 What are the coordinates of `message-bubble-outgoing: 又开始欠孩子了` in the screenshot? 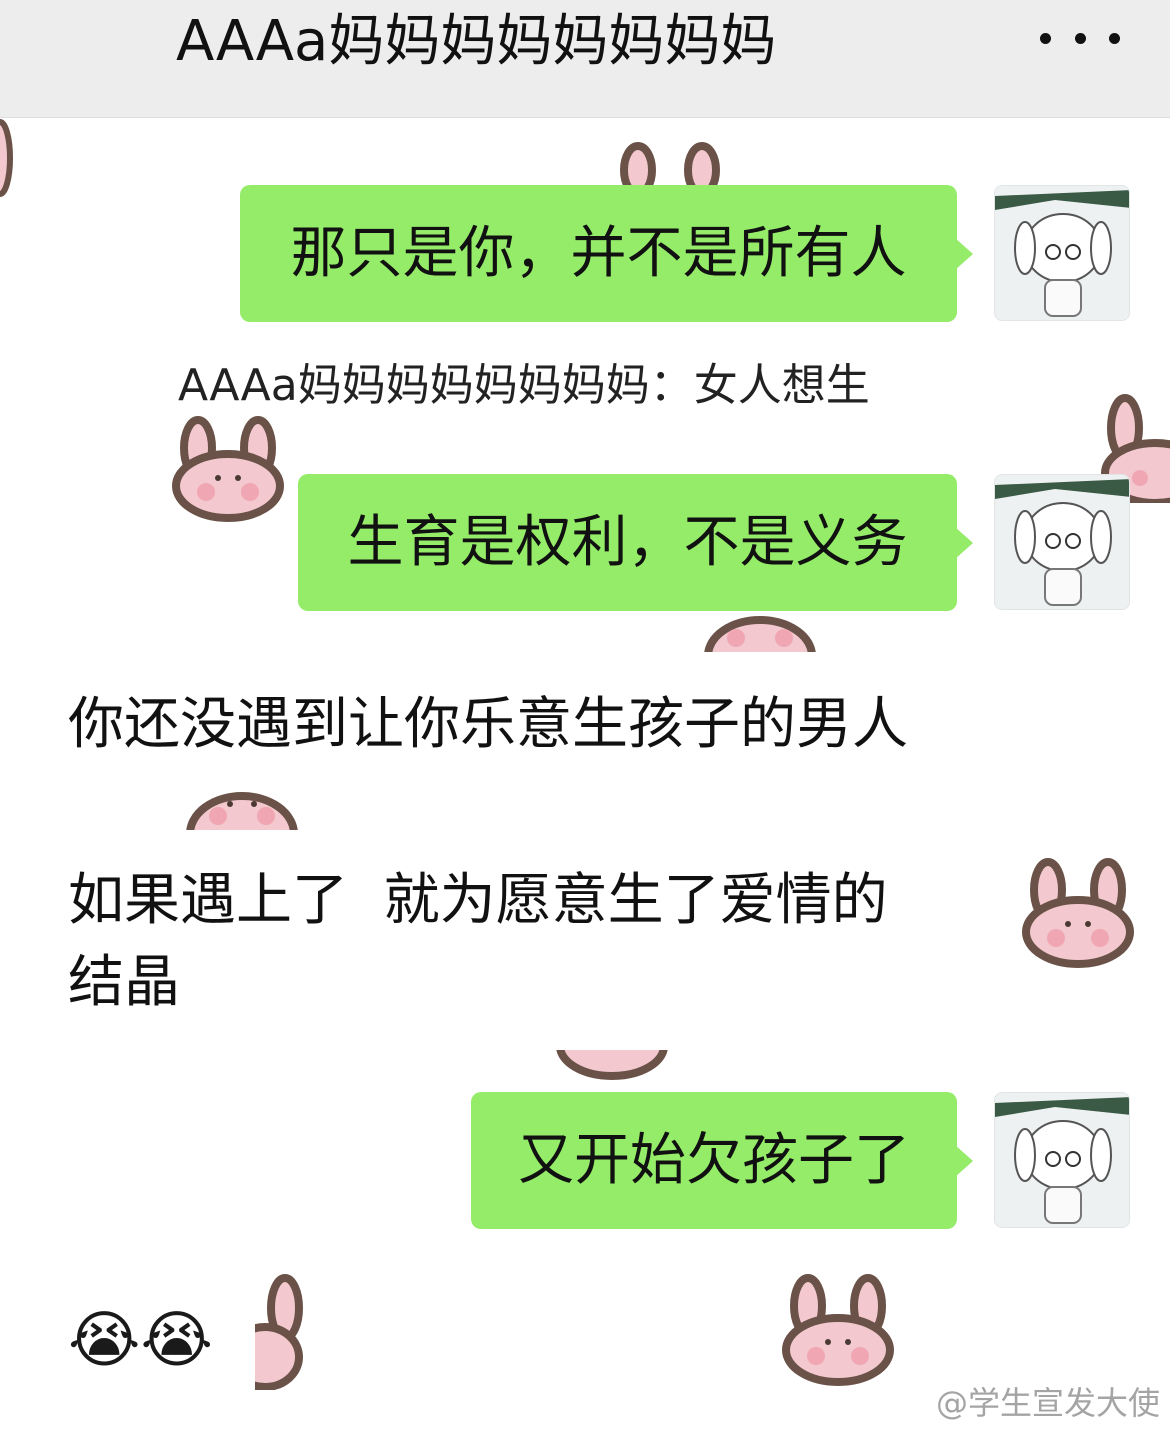 It's located at (722, 1160).